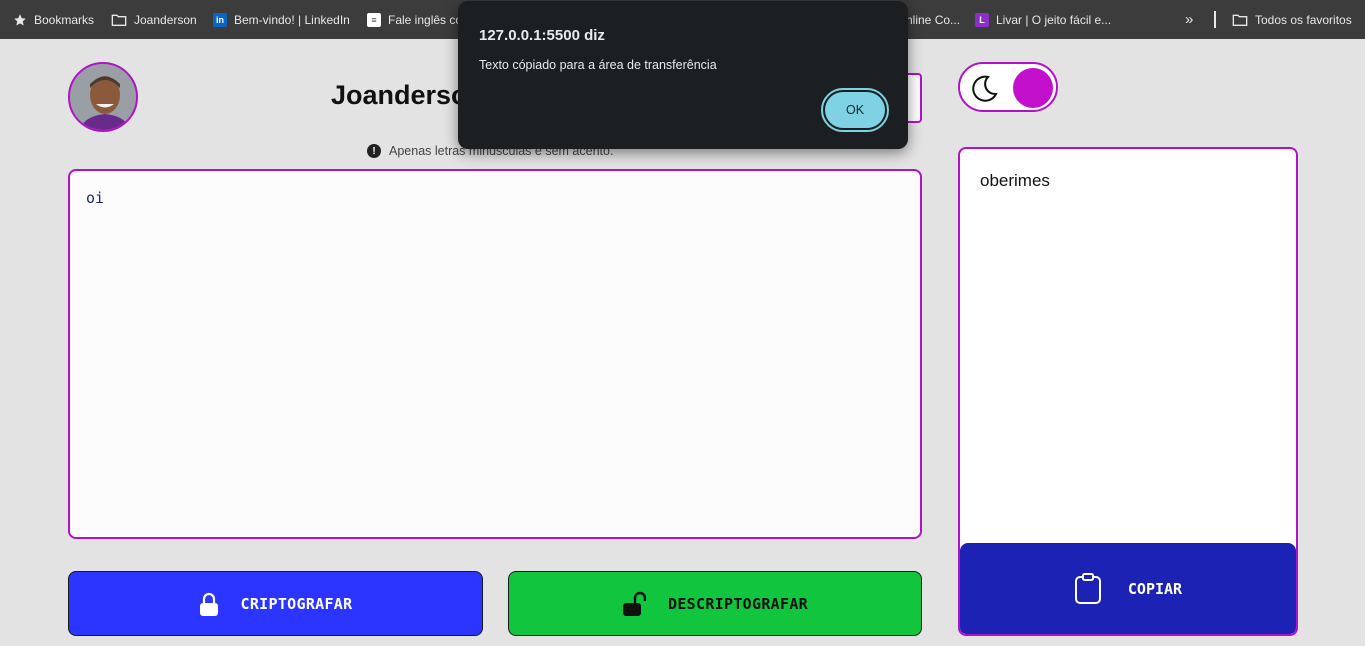 This screenshot has height=646, width=1365. I want to click on bookmark-label: Fale inglês co, so click(425, 19).